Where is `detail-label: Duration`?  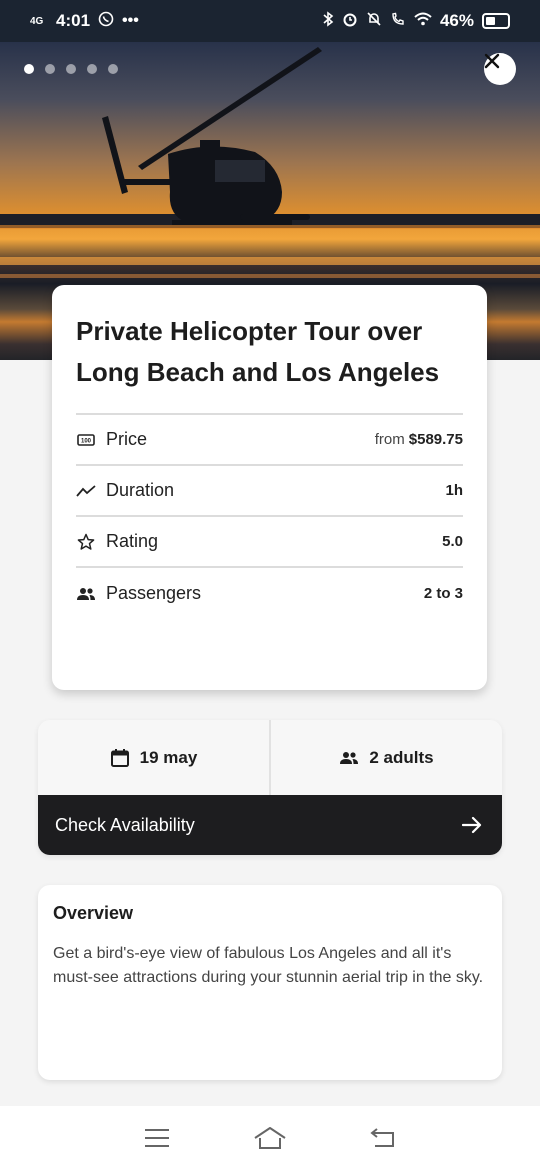
detail-label: Duration is located at coordinates (140, 490).